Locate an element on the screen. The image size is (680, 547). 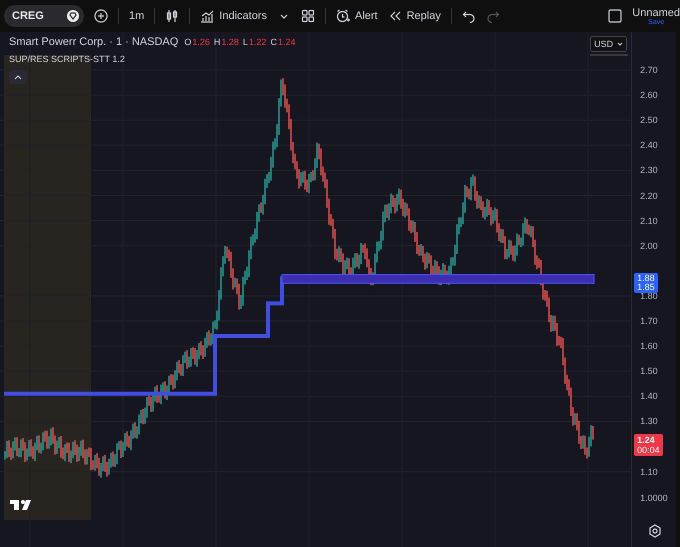
alarm-clock-icon is located at coordinates (343, 16).